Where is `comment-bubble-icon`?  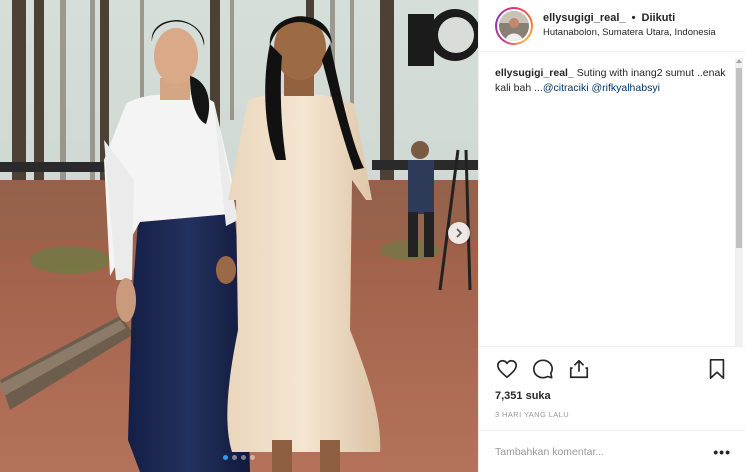 comment-bubble-icon is located at coordinates (543, 368).